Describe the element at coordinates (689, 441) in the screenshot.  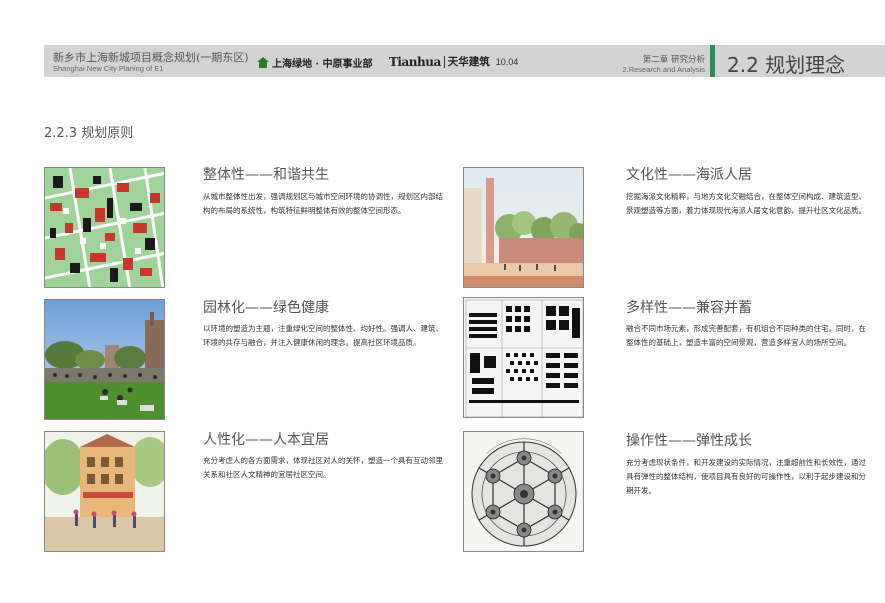
I see `principle-title-operability: 操作性——弹性成长` at that location.